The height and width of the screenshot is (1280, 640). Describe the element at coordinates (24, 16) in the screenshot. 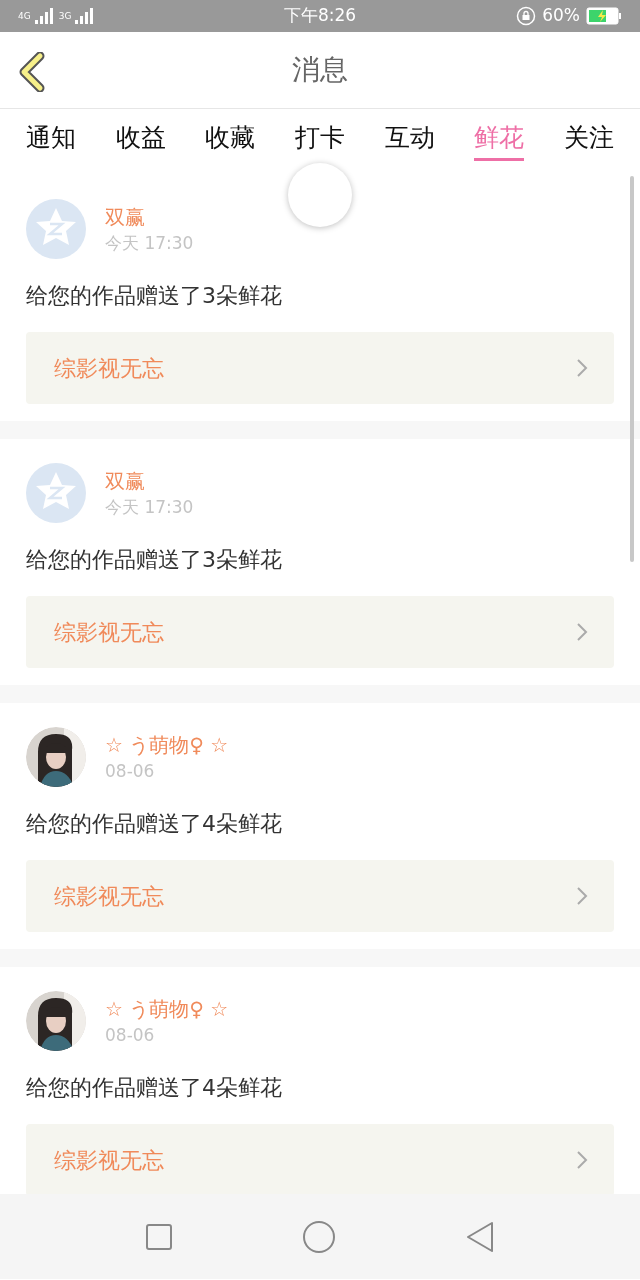

I see `network-label: 4G` at that location.